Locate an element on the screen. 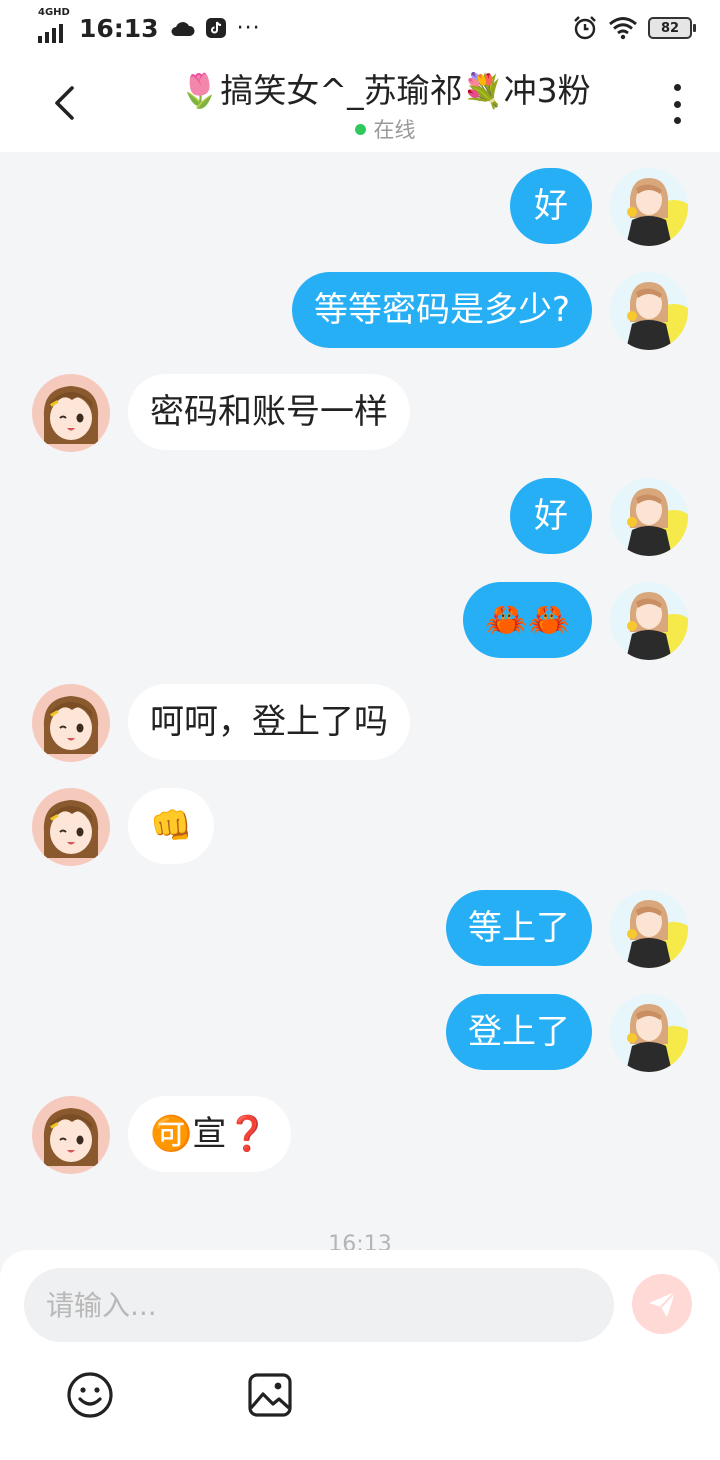 The width and height of the screenshot is (720, 1460). message-bubble: 🦀🦀 is located at coordinates (527, 620).